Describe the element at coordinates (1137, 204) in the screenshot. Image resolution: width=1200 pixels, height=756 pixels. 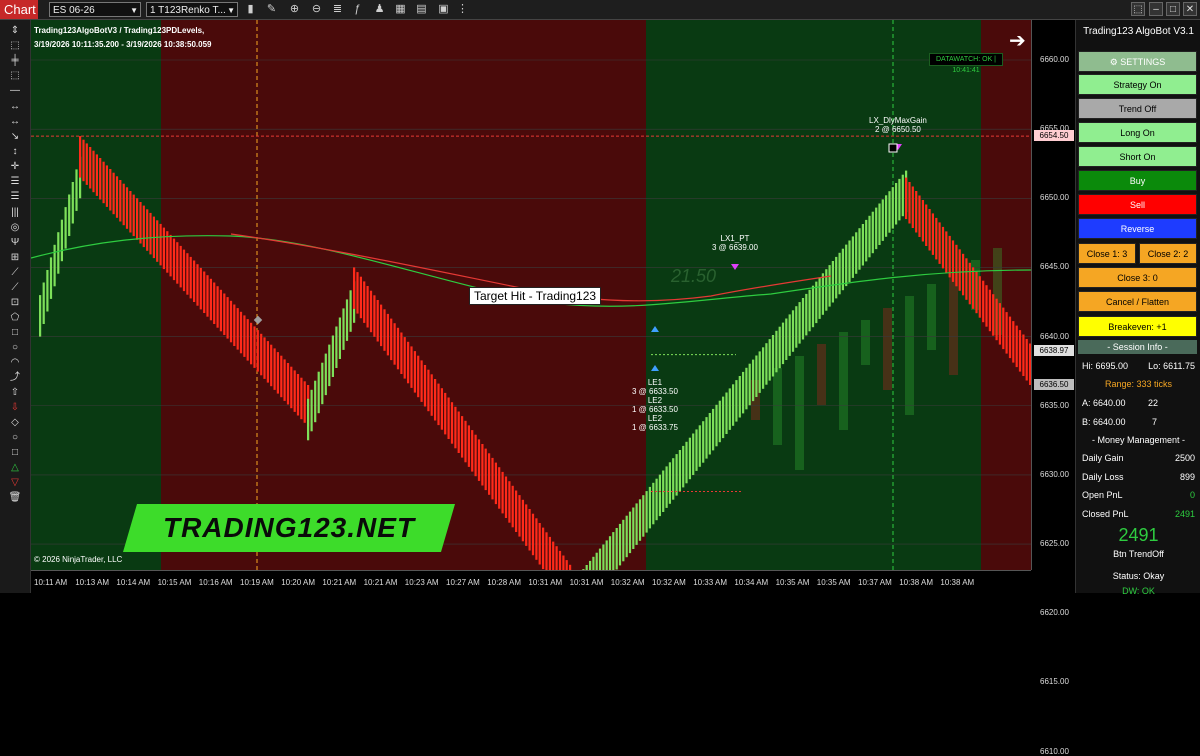
I see `sell-button: Sell` at that location.